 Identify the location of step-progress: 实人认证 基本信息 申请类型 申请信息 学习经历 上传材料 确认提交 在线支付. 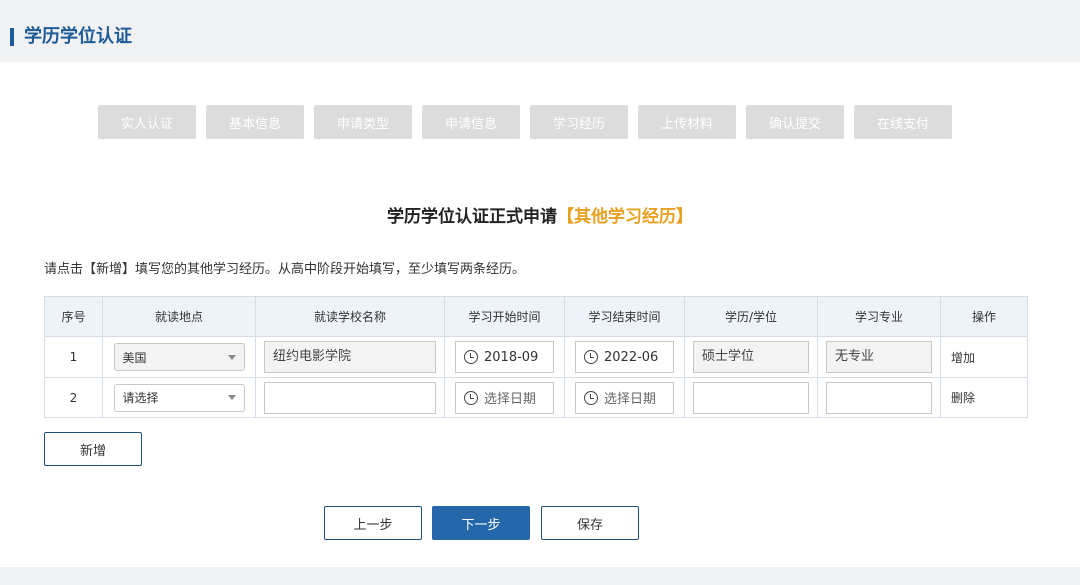
(525, 122).